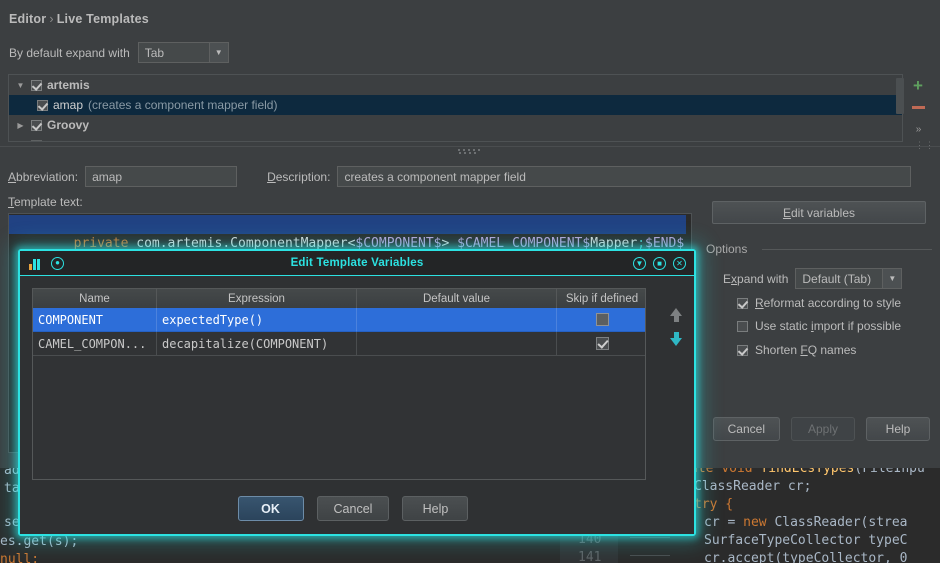 Image resolution: width=940 pixels, height=563 pixels. What do you see at coordinates (455, 85) in the screenshot?
I see `tree-row-artemis: ▼ artemis` at bounding box center [455, 85].